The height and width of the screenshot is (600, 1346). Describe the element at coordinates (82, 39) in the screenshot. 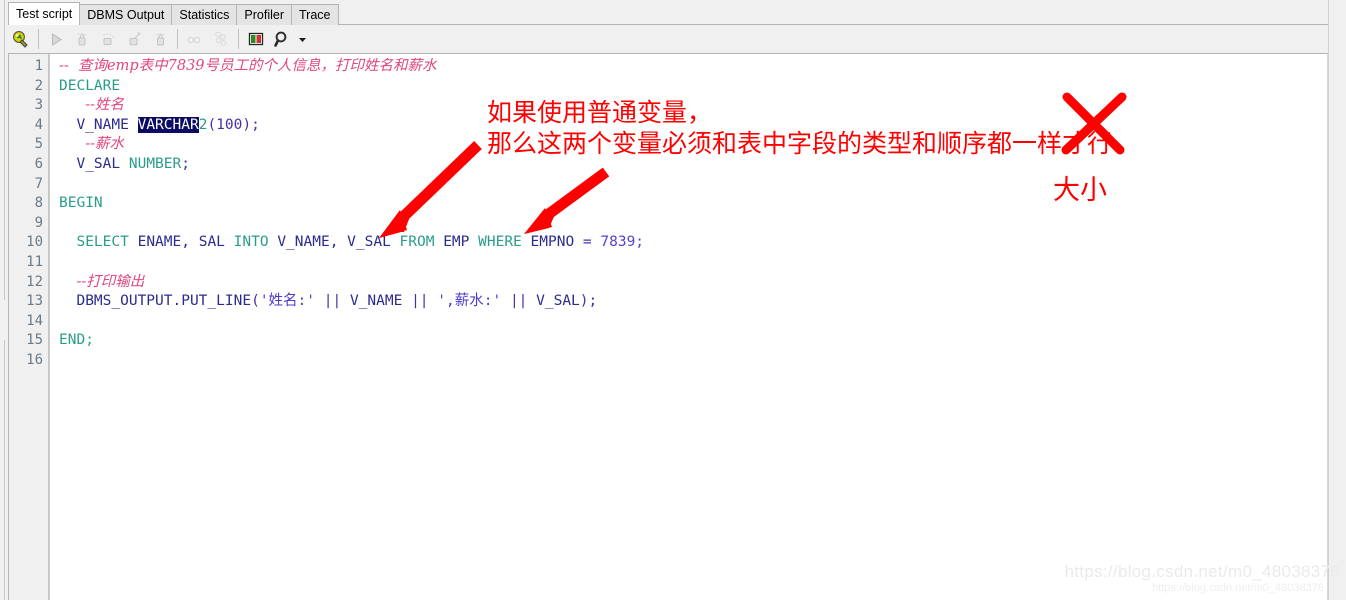

I see `step-into-icon` at that location.